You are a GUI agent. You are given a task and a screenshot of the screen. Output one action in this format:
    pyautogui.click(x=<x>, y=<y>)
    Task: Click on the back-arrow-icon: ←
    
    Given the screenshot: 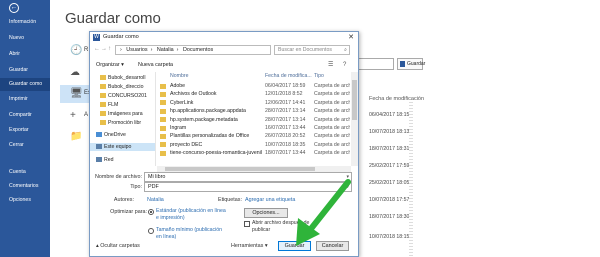 What is the action you would take?
    pyautogui.click(x=14, y=8)
    